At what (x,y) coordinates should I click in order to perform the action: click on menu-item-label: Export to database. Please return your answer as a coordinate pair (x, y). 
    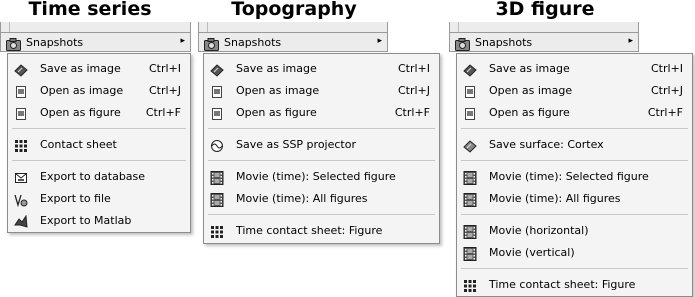
    Looking at the image, I should click on (93, 176).